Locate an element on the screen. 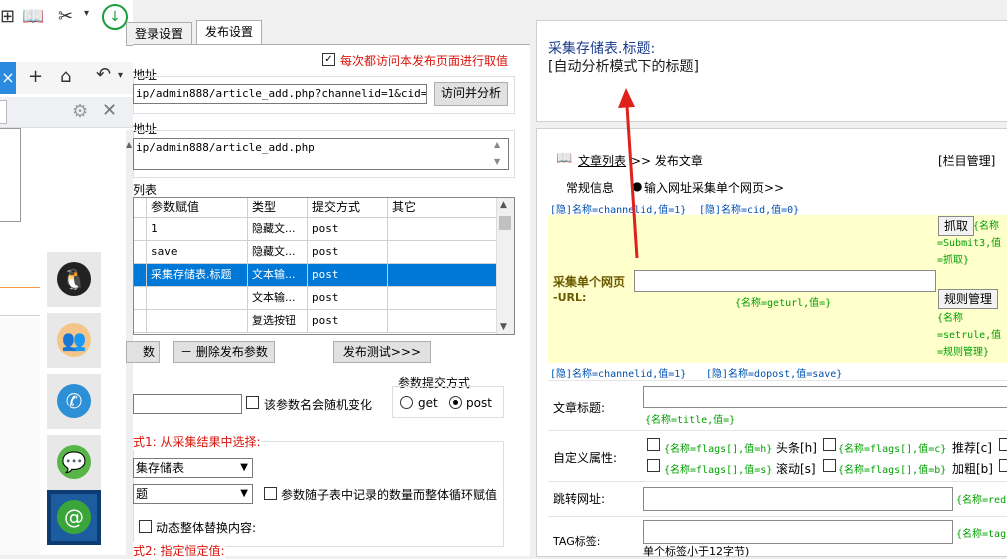 This screenshot has height=559, width=1007. field-hint: {名称=geturl,值=} is located at coordinates (783, 303).